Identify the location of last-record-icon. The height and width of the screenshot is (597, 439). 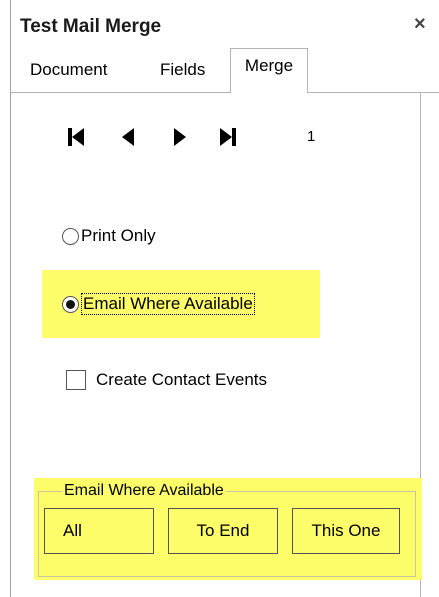
(228, 137).